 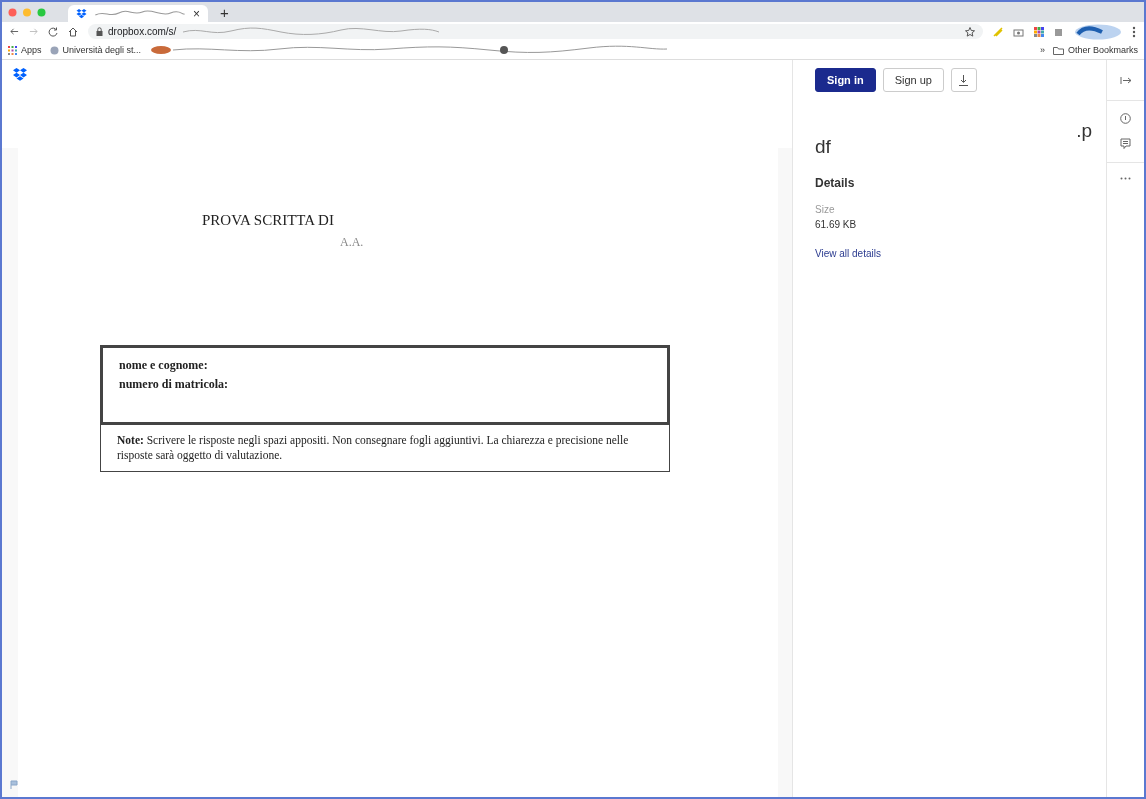 What do you see at coordinates (970, 31) in the screenshot?
I see `star-icon` at bounding box center [970, 31].